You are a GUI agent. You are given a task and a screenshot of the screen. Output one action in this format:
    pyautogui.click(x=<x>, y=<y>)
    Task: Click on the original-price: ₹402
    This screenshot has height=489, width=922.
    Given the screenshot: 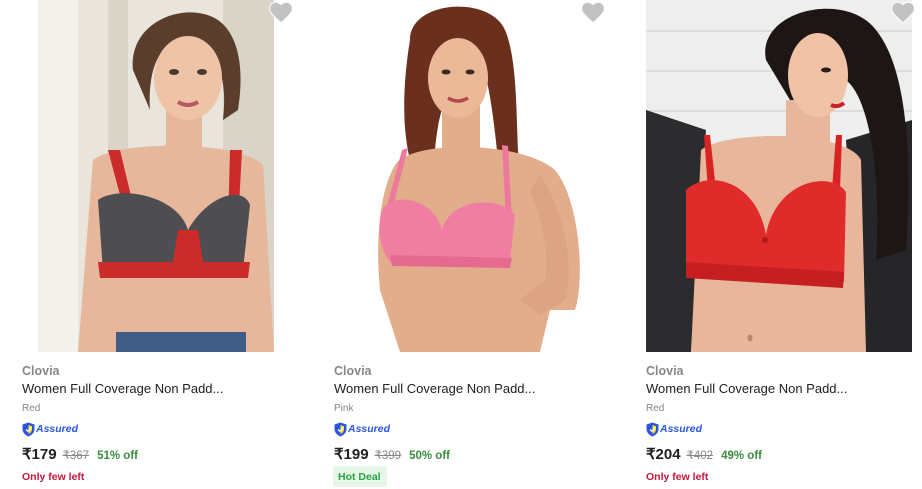 What is the action you would take?
    pyautogui.click(x=700, y=456)
    